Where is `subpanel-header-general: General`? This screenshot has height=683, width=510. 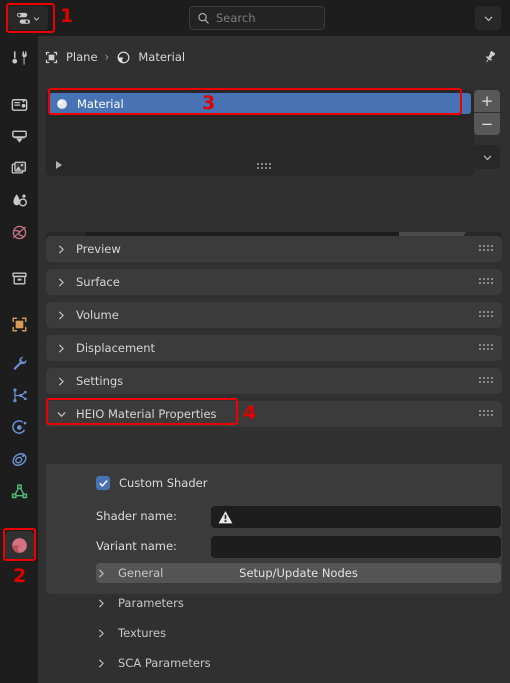 subpanel-header-general: General is located at coordinates (274, 573).